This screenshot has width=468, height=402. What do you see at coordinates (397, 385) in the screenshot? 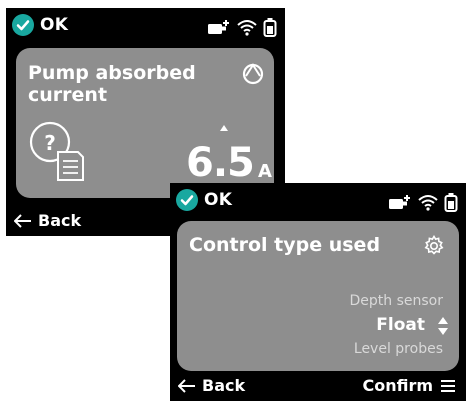
I see `confirm-label: Confirm` at bounding box center [397, 385].